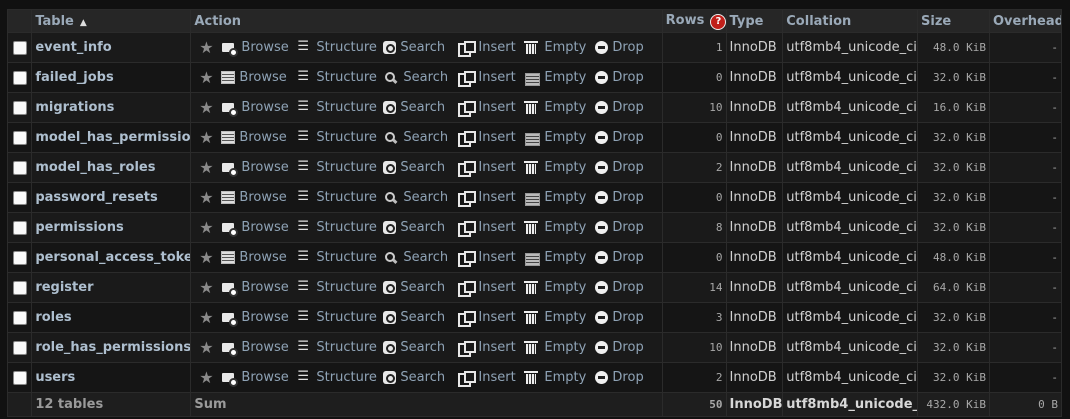 This screenshot has height=419, width=1070. Describe the element at coordinates (718, 21) in the screenshot. I see `help-icon: ?` at that location.